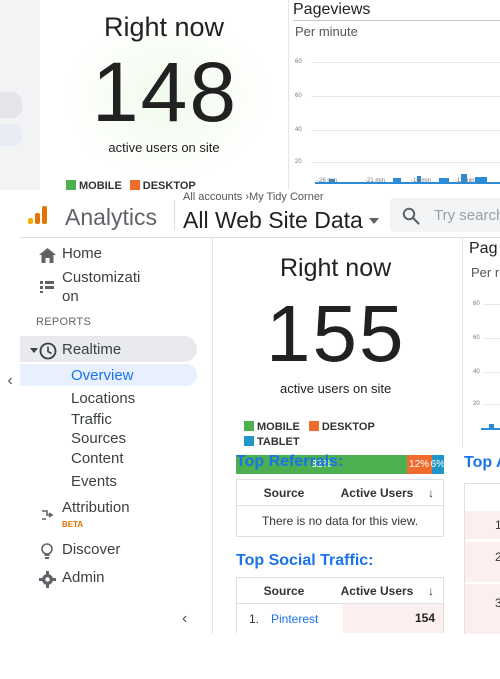 The height and width of the screenshot is (679, 500). I want to click on sidebar-item-locations: Locations, so click(103, 398).